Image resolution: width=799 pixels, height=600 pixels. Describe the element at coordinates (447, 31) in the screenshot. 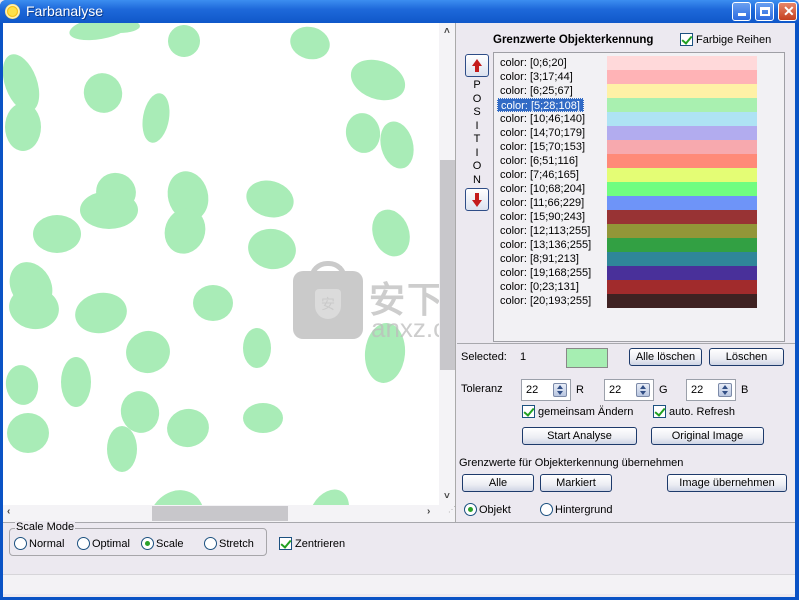

I see `scroll-up-icon: ˄` at that location.